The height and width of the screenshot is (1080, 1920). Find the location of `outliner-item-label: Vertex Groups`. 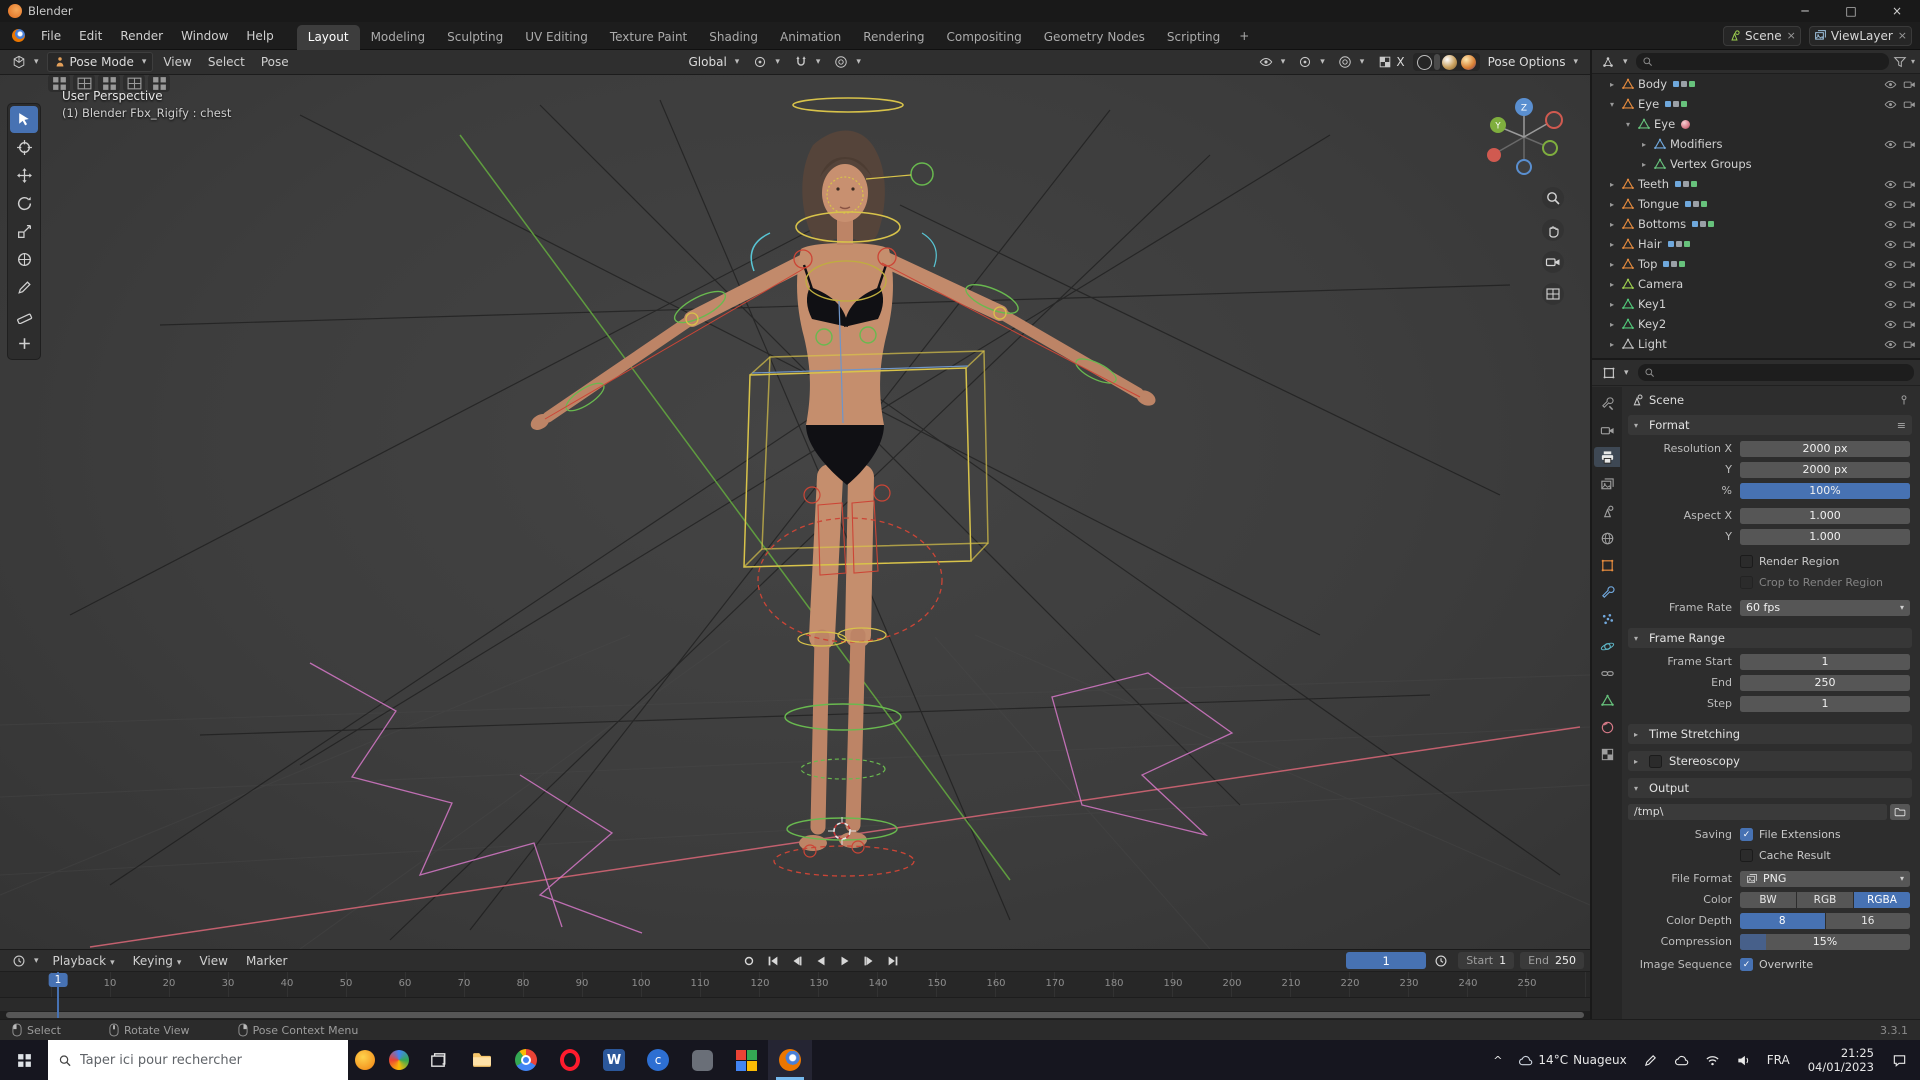

outliner-item-label: Vertex Groups is located at coordinates (1711, 164).